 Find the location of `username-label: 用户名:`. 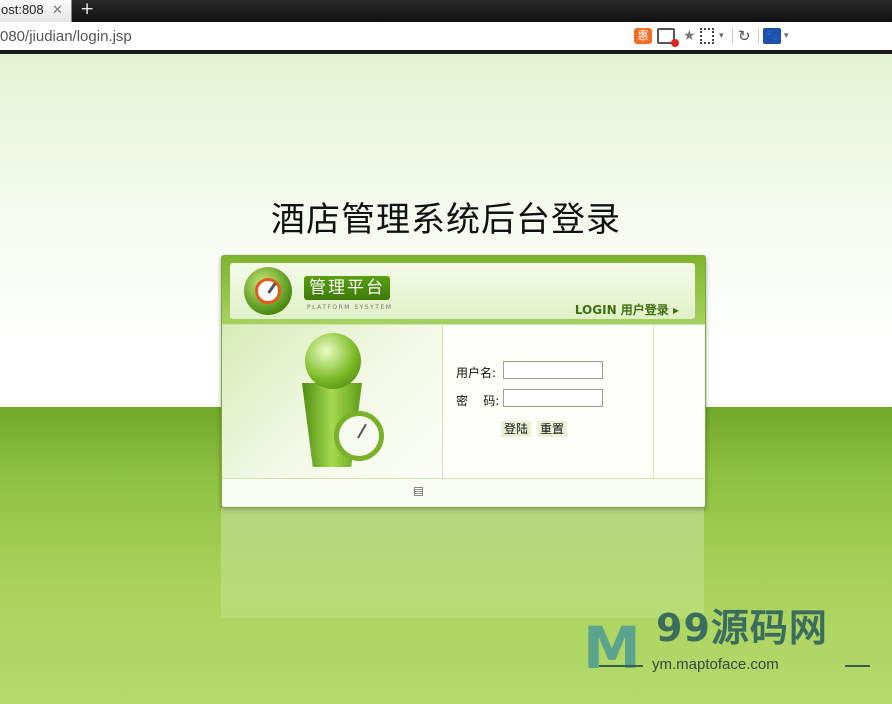

username-label: 用户名: is located at coordinates (476, 373).